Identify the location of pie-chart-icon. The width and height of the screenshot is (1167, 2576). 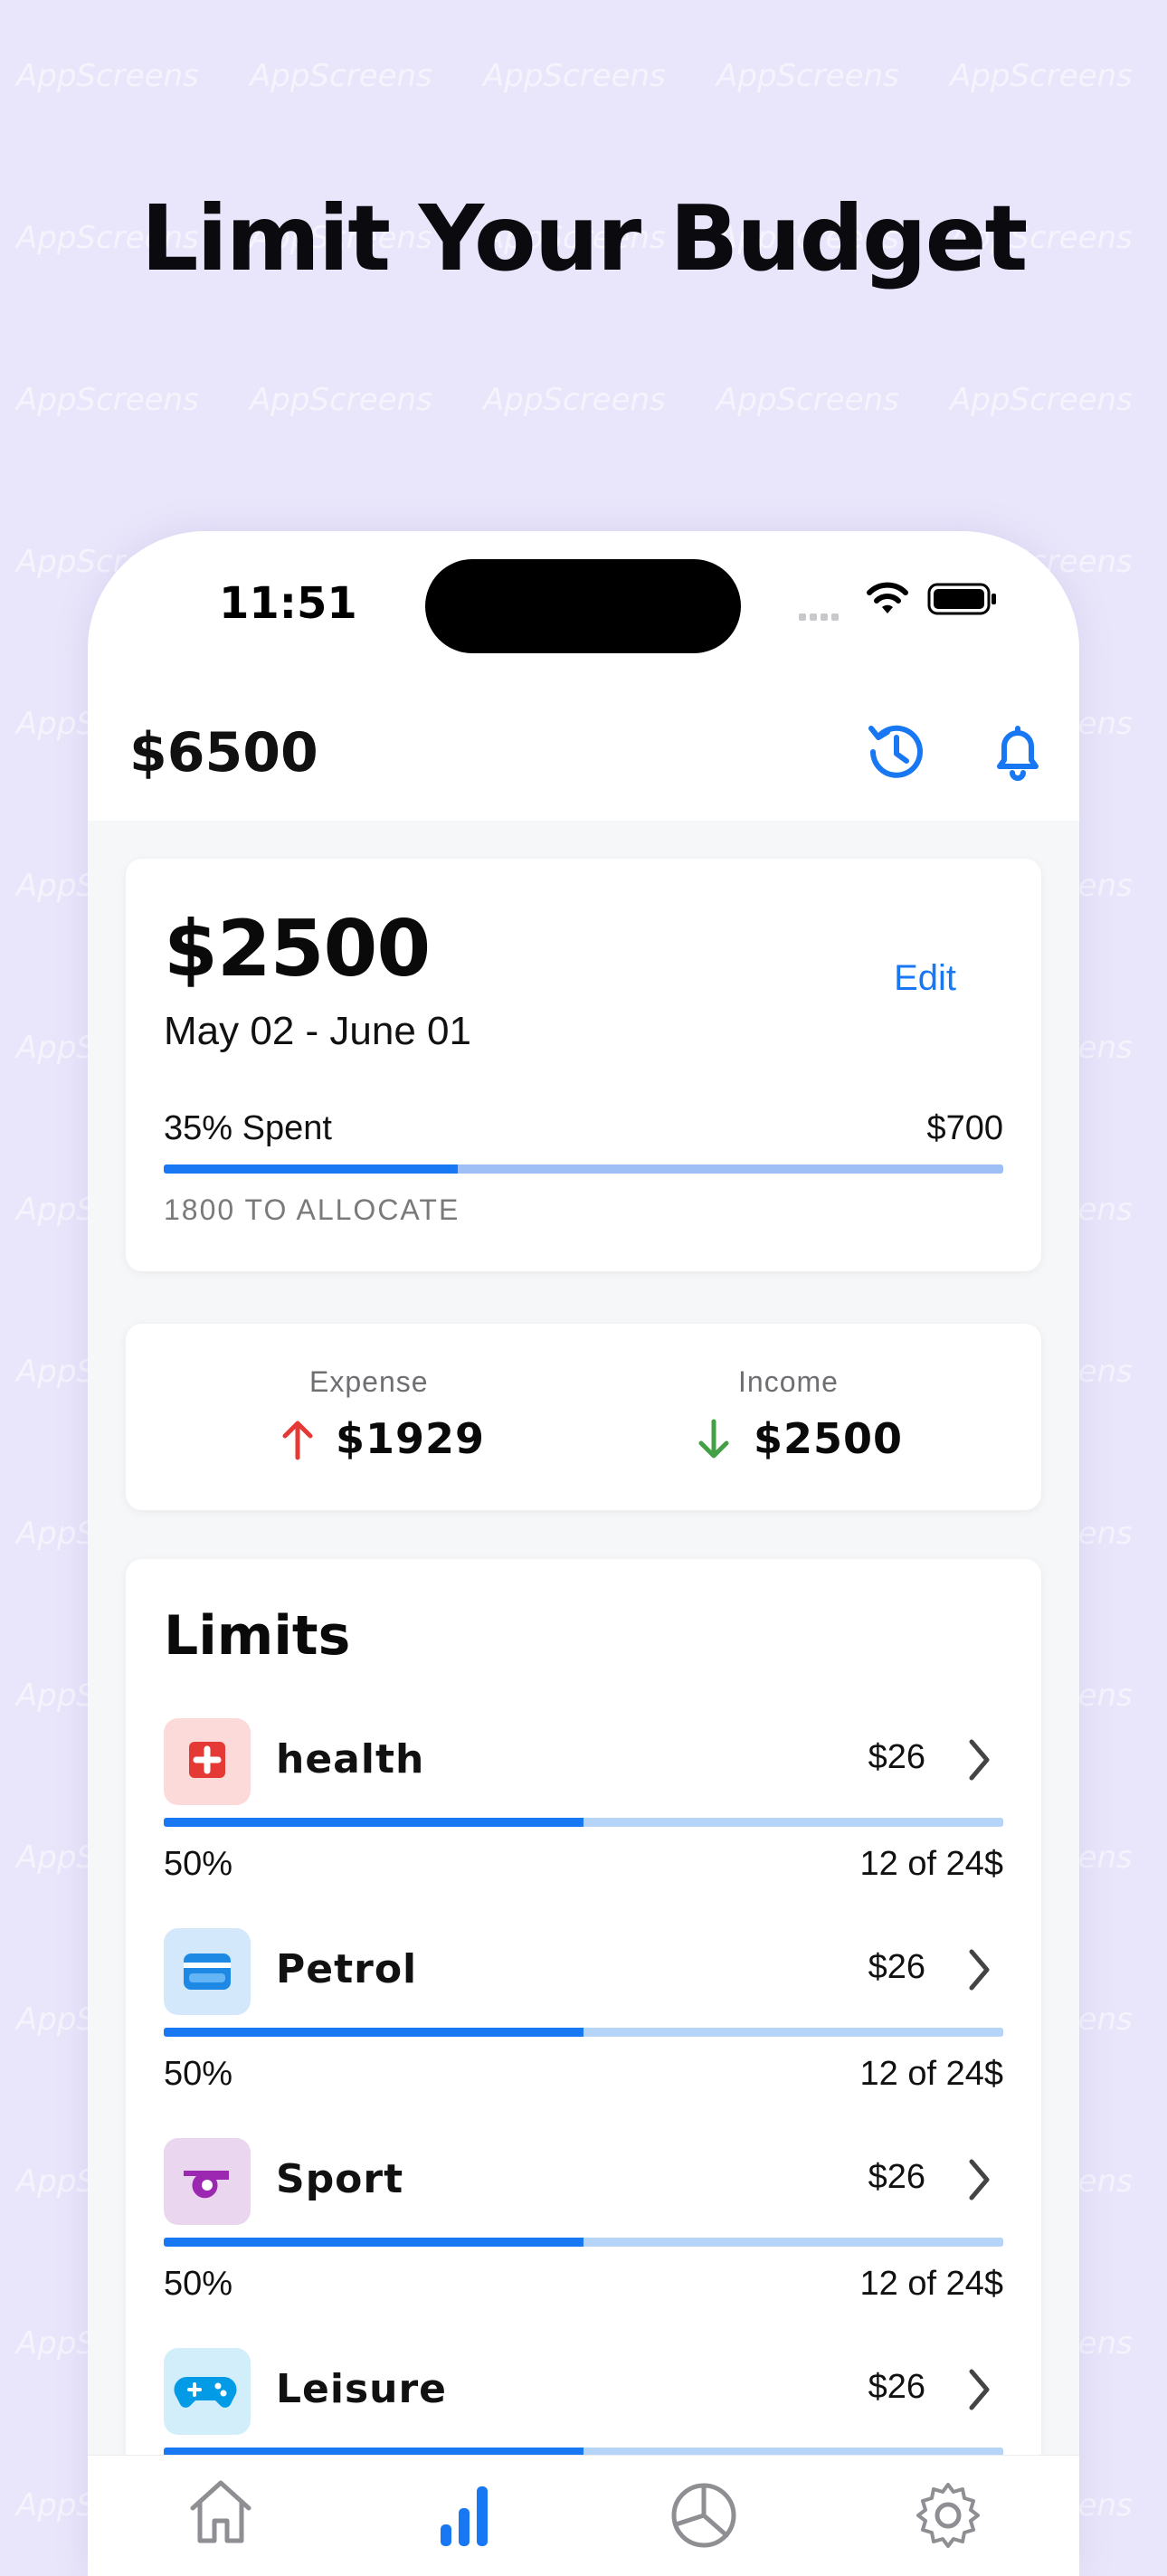
(704, 2509).